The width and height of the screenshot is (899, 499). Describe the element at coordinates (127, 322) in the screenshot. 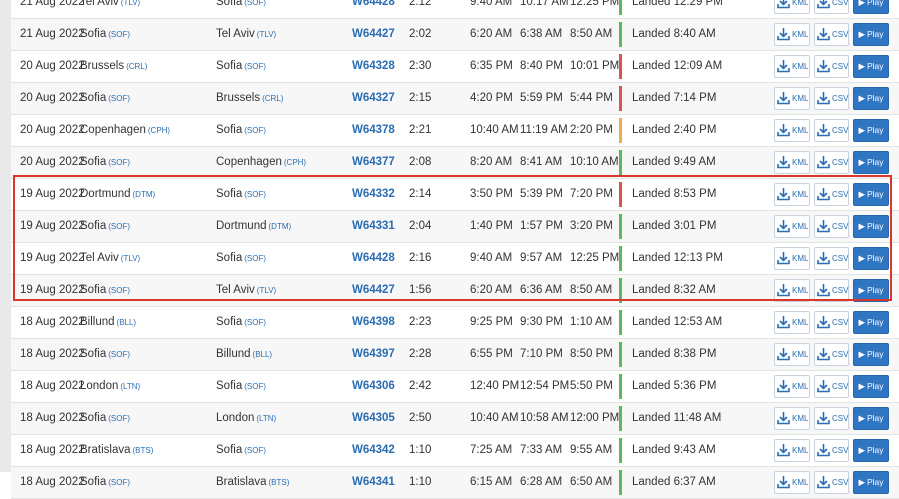

I see `origin-code: (BLL)` at that location.